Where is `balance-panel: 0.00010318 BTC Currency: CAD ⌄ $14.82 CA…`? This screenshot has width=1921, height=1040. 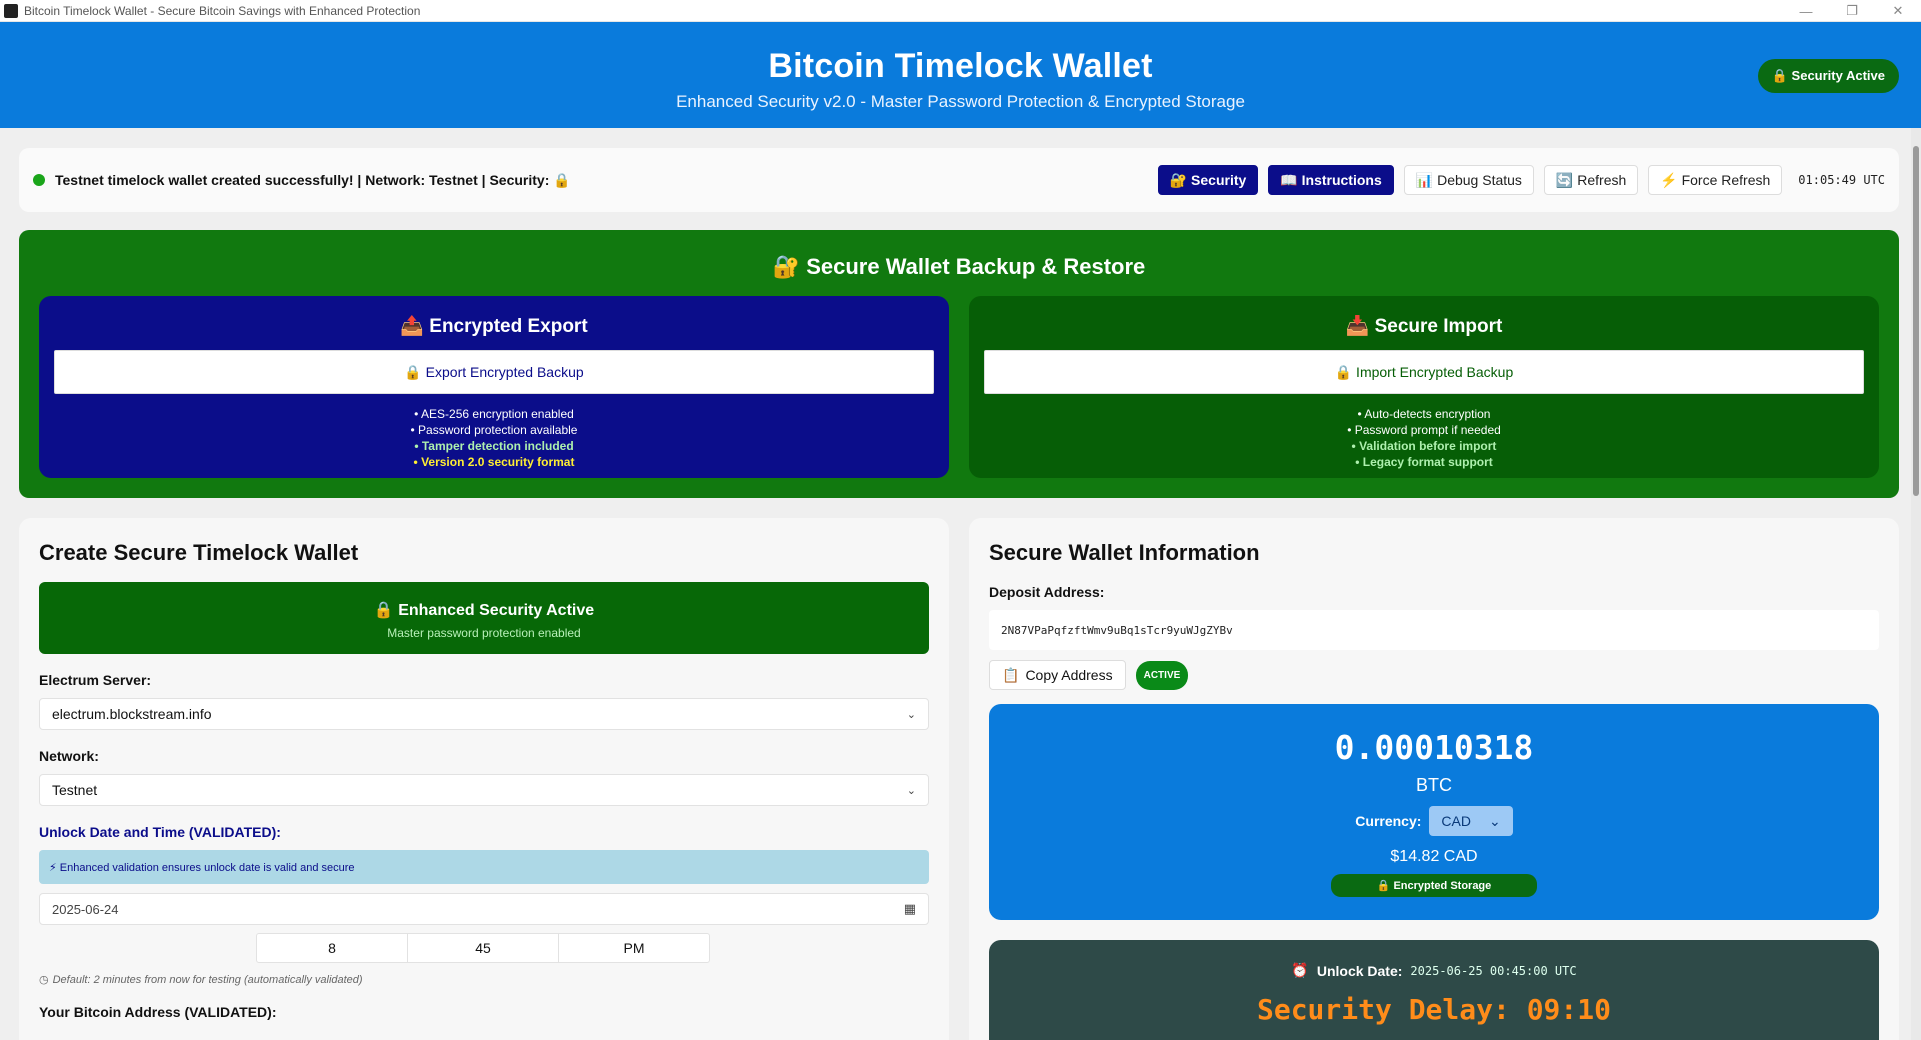
balance-panel: 0.00010318 BTC Currency: CAD ⌄ $14.82 CA… is located at coordinates (1434, 812).